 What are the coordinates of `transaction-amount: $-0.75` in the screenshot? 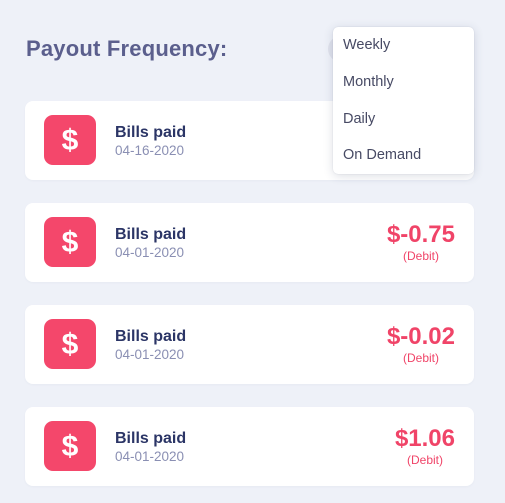 It's located at (420, 234).